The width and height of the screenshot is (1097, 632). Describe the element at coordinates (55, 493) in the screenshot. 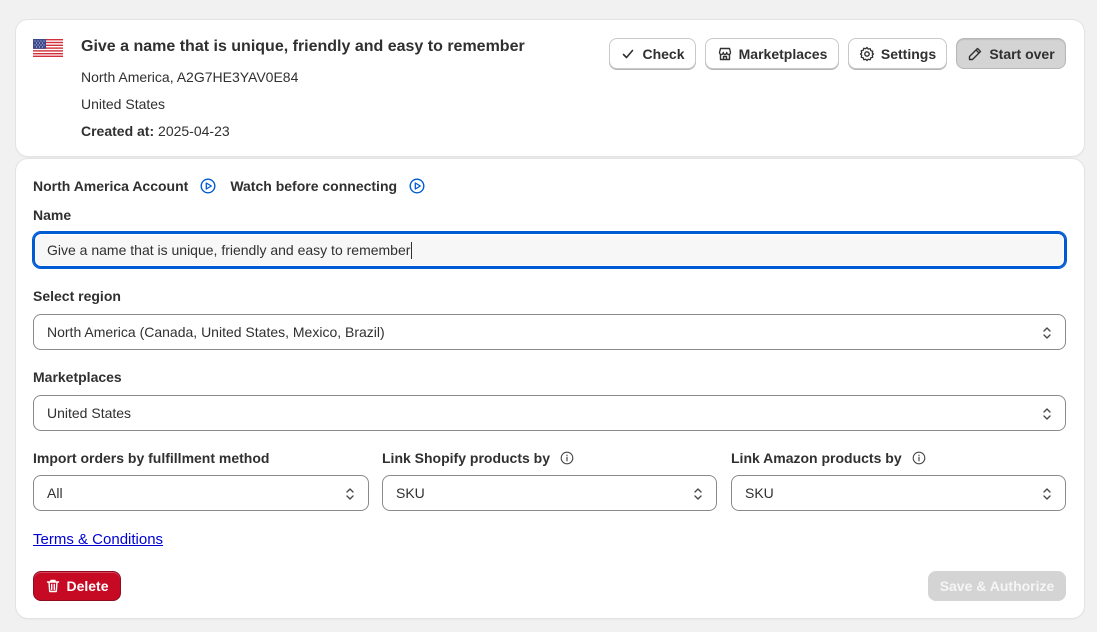

I see `import-orders-select-value: All` at that location.